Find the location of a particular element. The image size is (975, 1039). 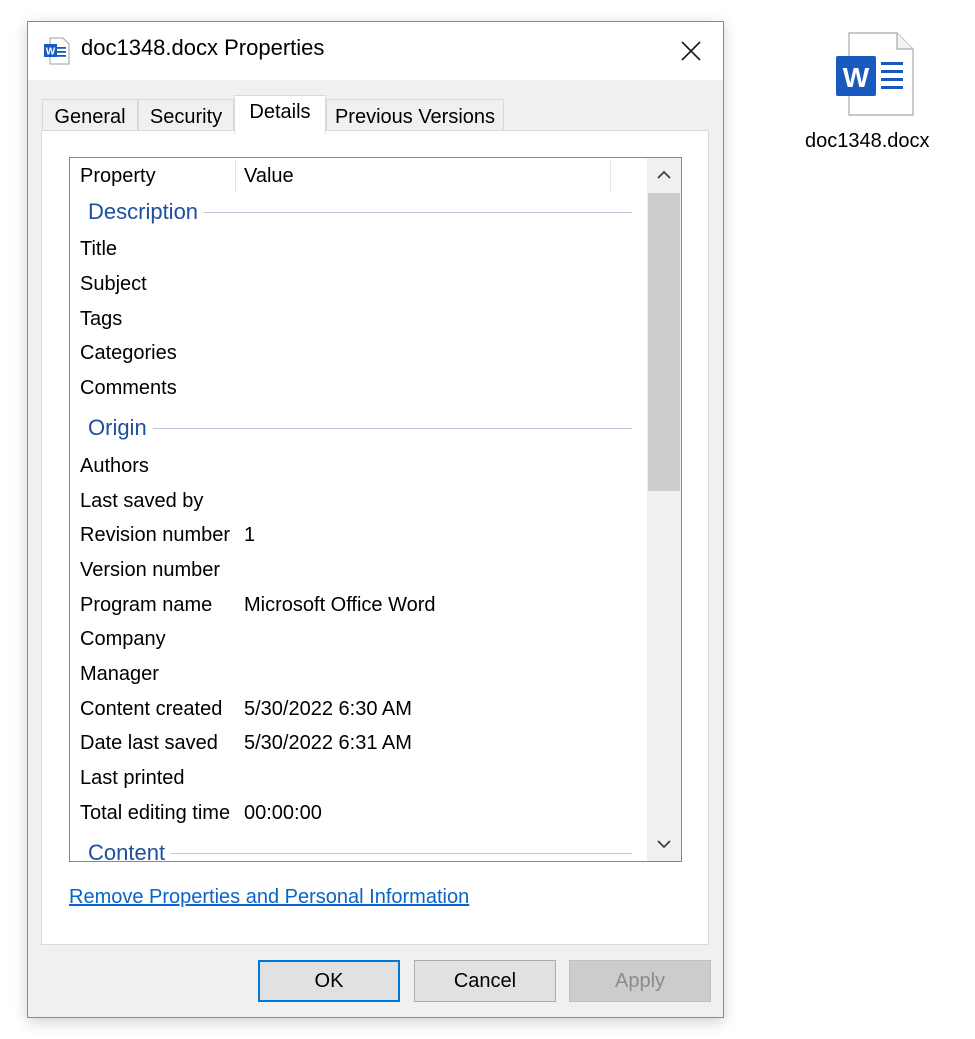

property-name: Manager is located at coordinates (119, 674).